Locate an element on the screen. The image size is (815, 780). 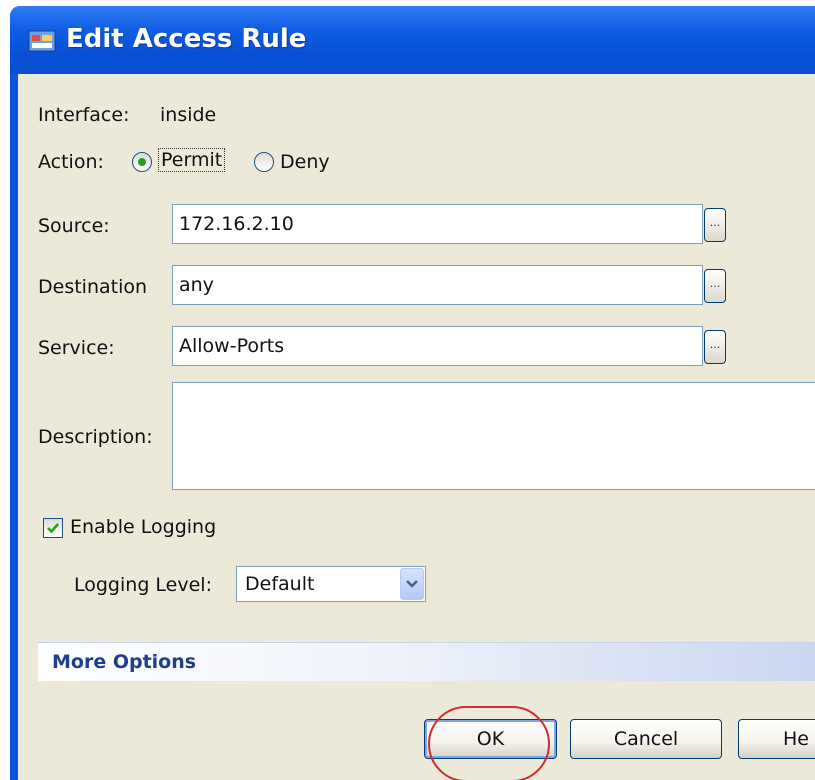
deny-radio-label: Deny is located at coordinates (305, 162).